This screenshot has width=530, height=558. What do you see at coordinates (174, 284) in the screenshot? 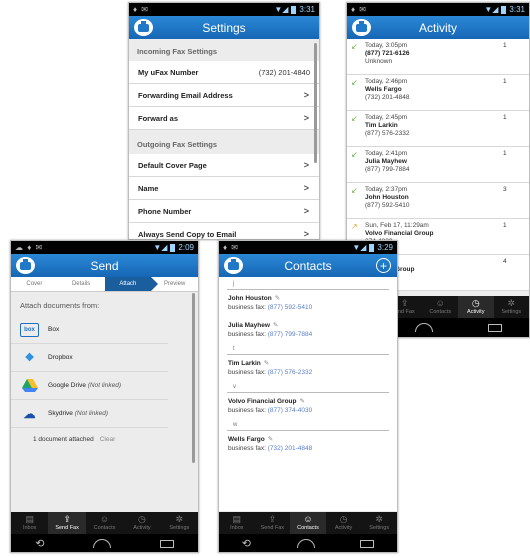
I see `tab-preview: Preview` at bounding box center [174, 284].